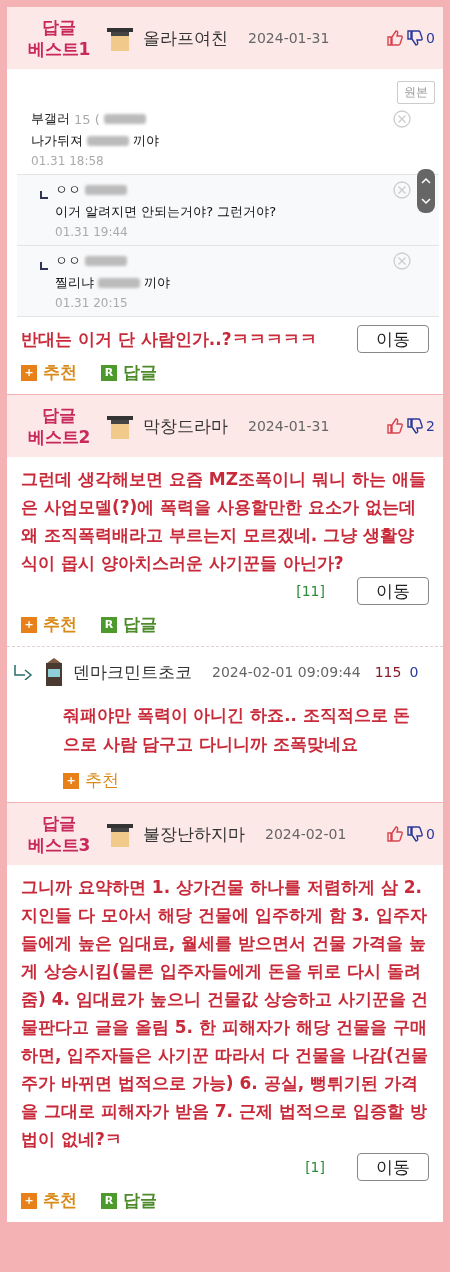  I want to click on comment-meta: 15 (, so click(87, 119).